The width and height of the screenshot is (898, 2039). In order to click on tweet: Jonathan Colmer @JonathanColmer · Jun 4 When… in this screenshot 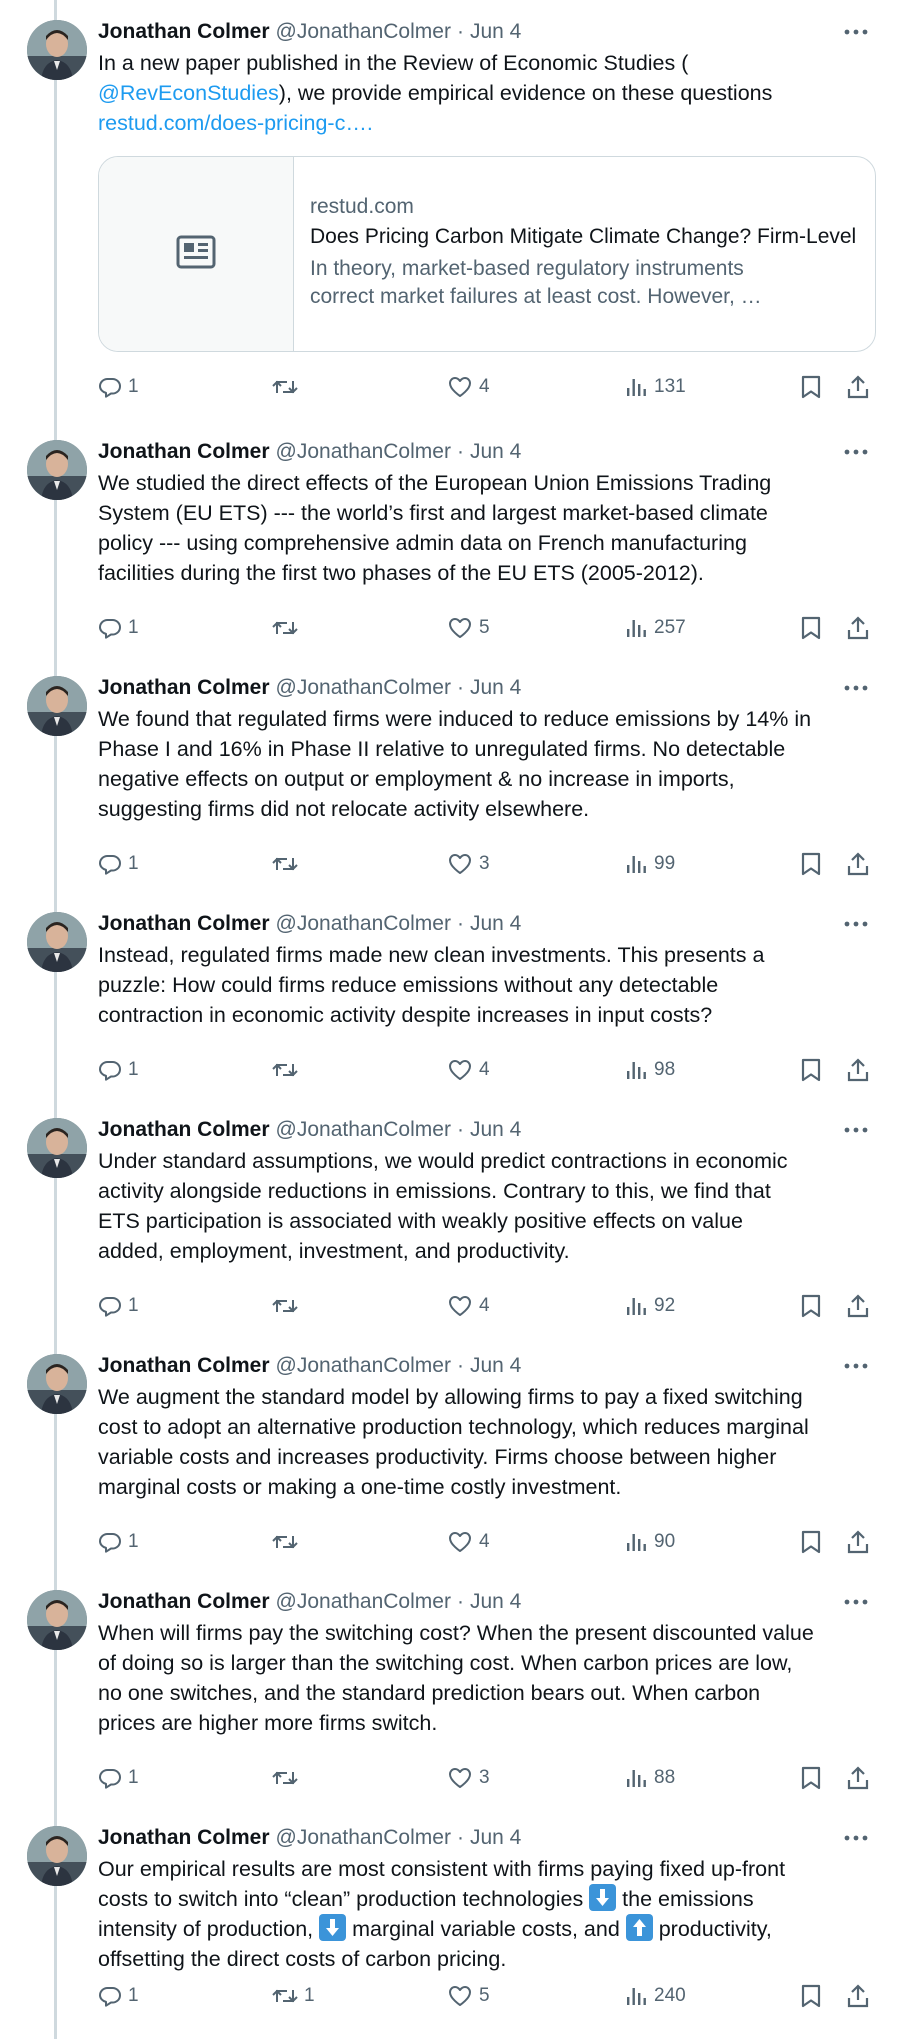, I will do `click(449, 1688)`.